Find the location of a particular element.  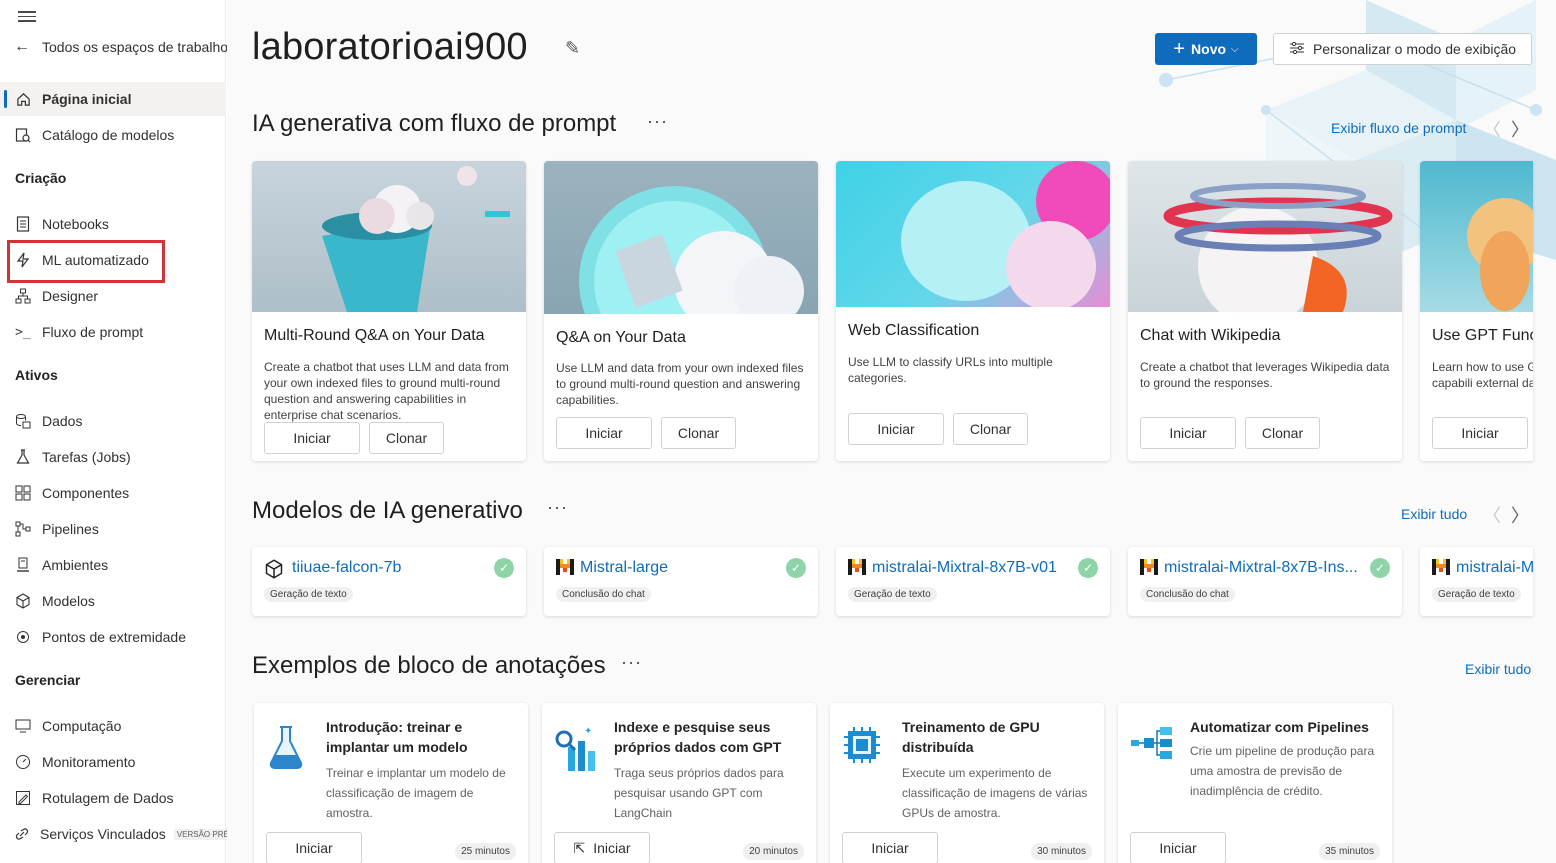

nav-item-endpoints: Pontos de extremidade is located at coordinates (113, 637).